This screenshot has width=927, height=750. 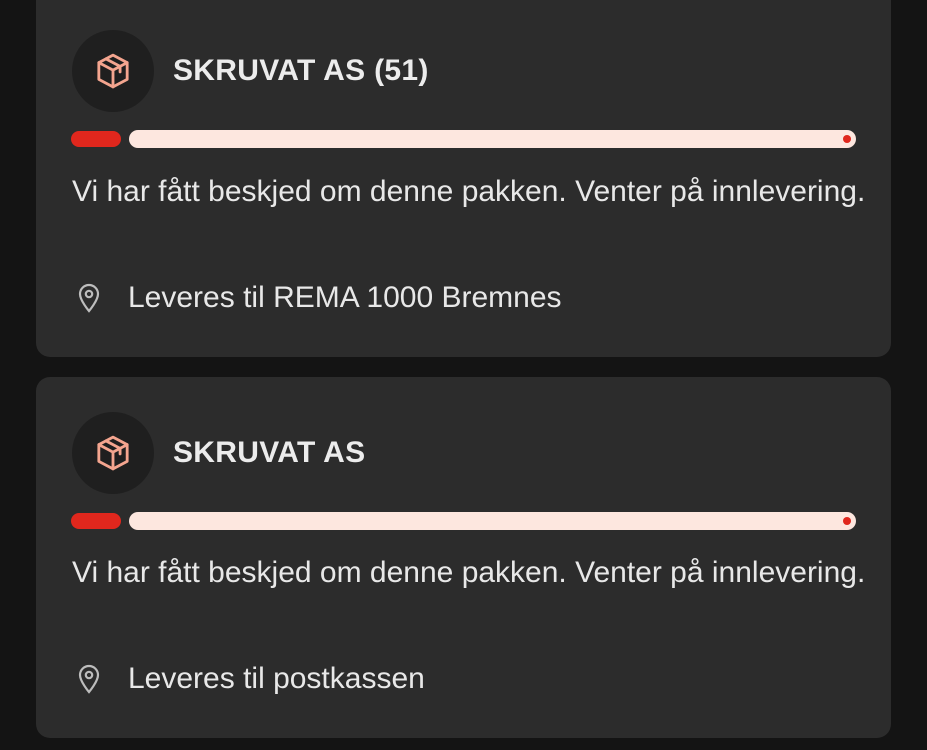 What do you see at coordinates (269, 452) in the screenshot?
I see `sender-name: SKRUVAT AS` at bounding box center [269, 452].